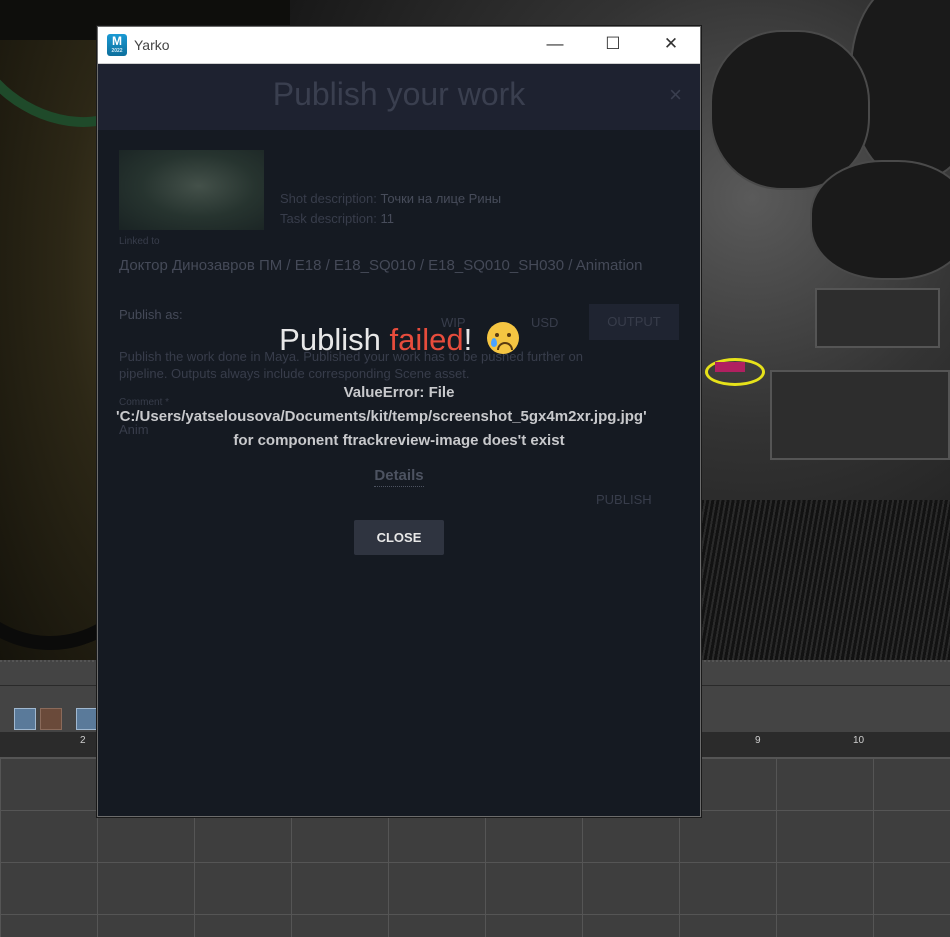 The width and height of the screenshot is (950, 937). Describe the element at coordinates (399, 537) in the screenshot. I see `close-button: CLOSE` at that location.